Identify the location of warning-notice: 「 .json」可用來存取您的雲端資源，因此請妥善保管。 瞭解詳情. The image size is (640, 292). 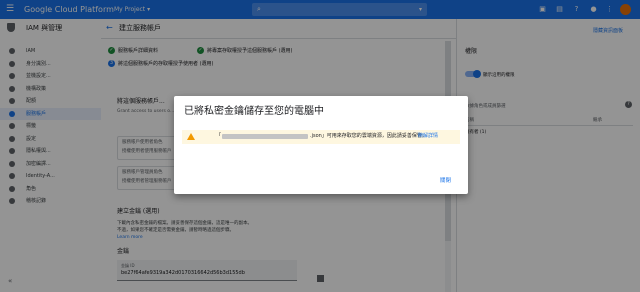
(321, 137).